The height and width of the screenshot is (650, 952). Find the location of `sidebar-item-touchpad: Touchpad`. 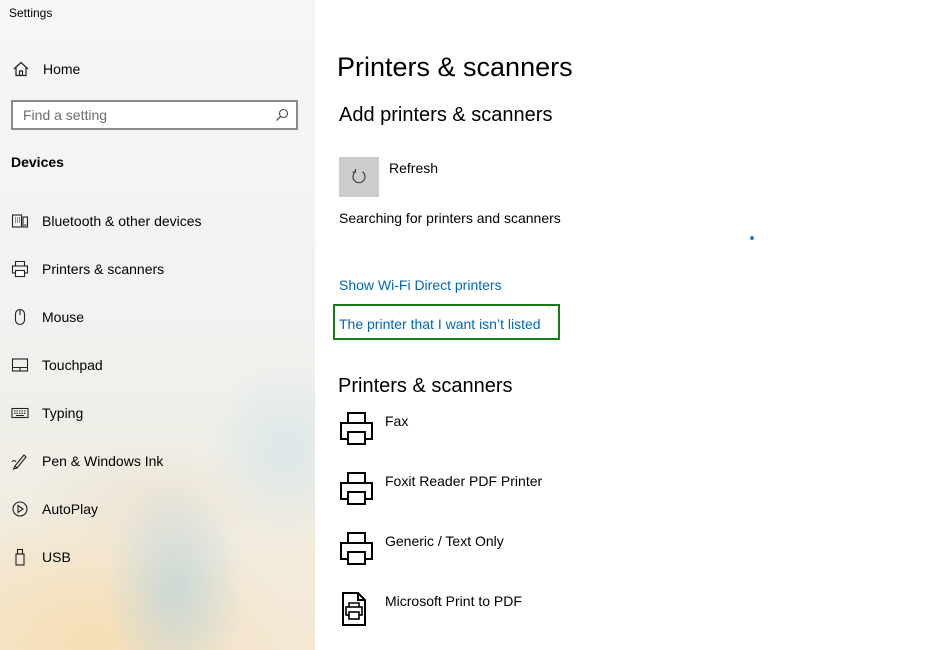

sidebar-item-touchpad: Touchpad is located at coordinates (57, 365).